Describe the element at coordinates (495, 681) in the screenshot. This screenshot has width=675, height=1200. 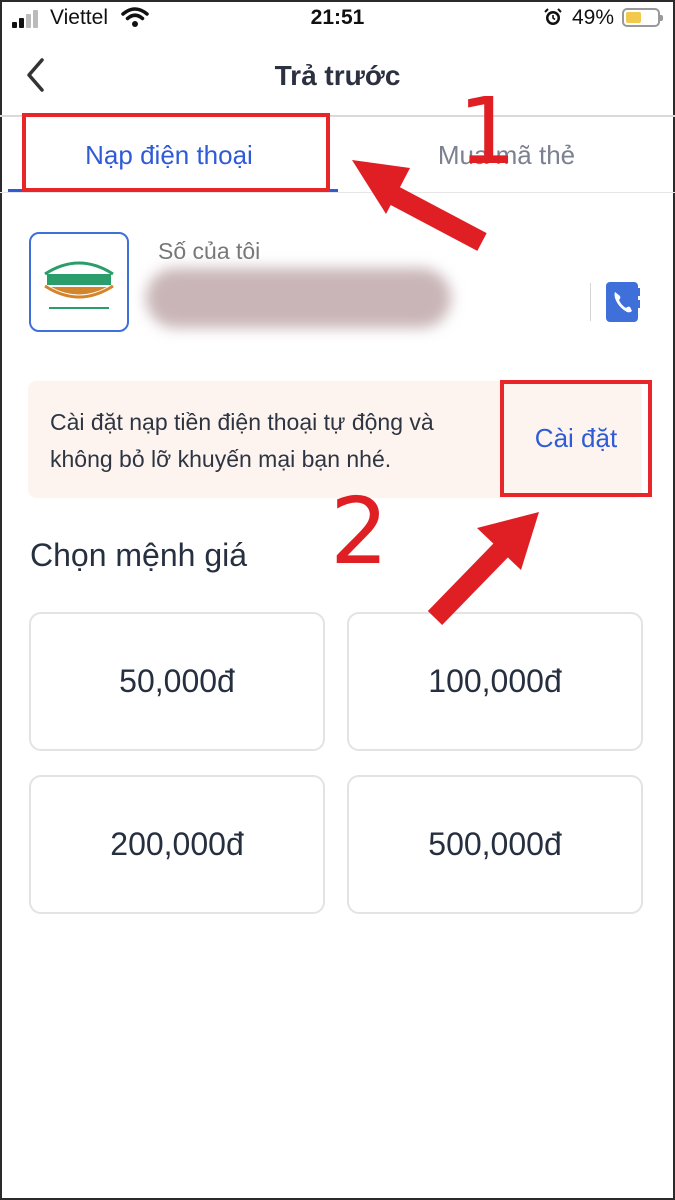
I see `denomination-card-100000: 100,000đ` at that location.